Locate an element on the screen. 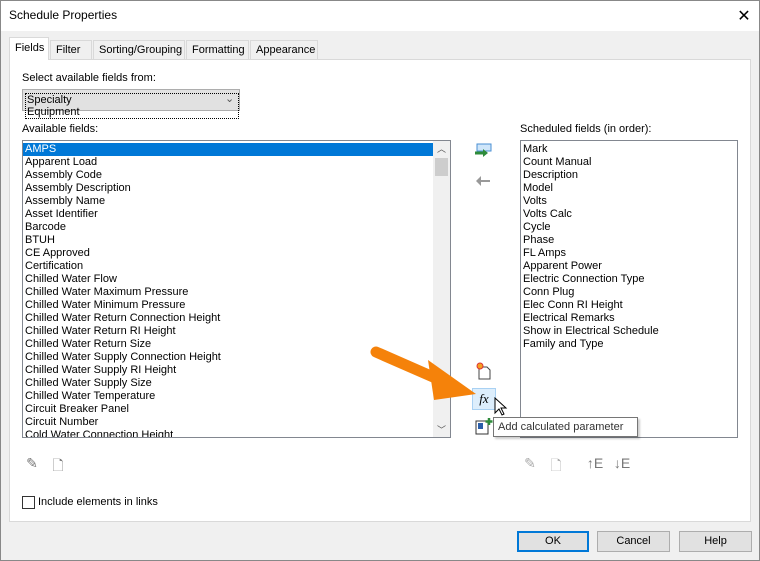  scrollbar-thumb is located at coordinates (441, 167).